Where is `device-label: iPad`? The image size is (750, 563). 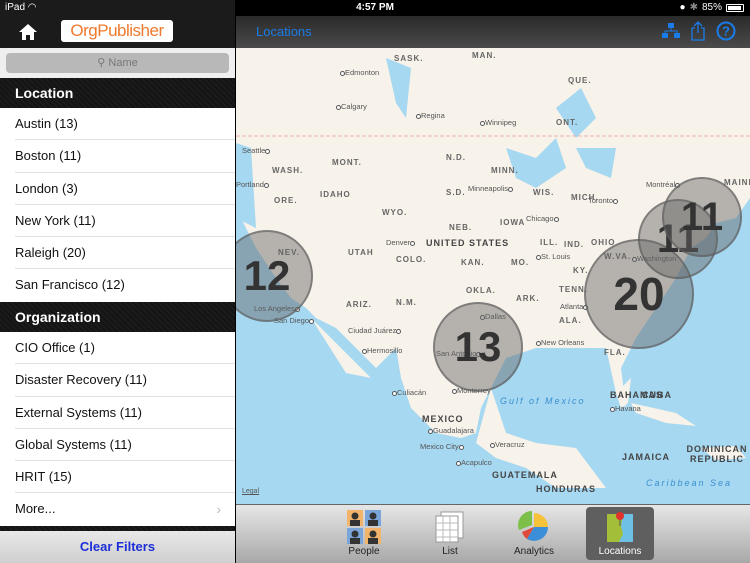 device-label: iPad is located at coordinates (15, 7).